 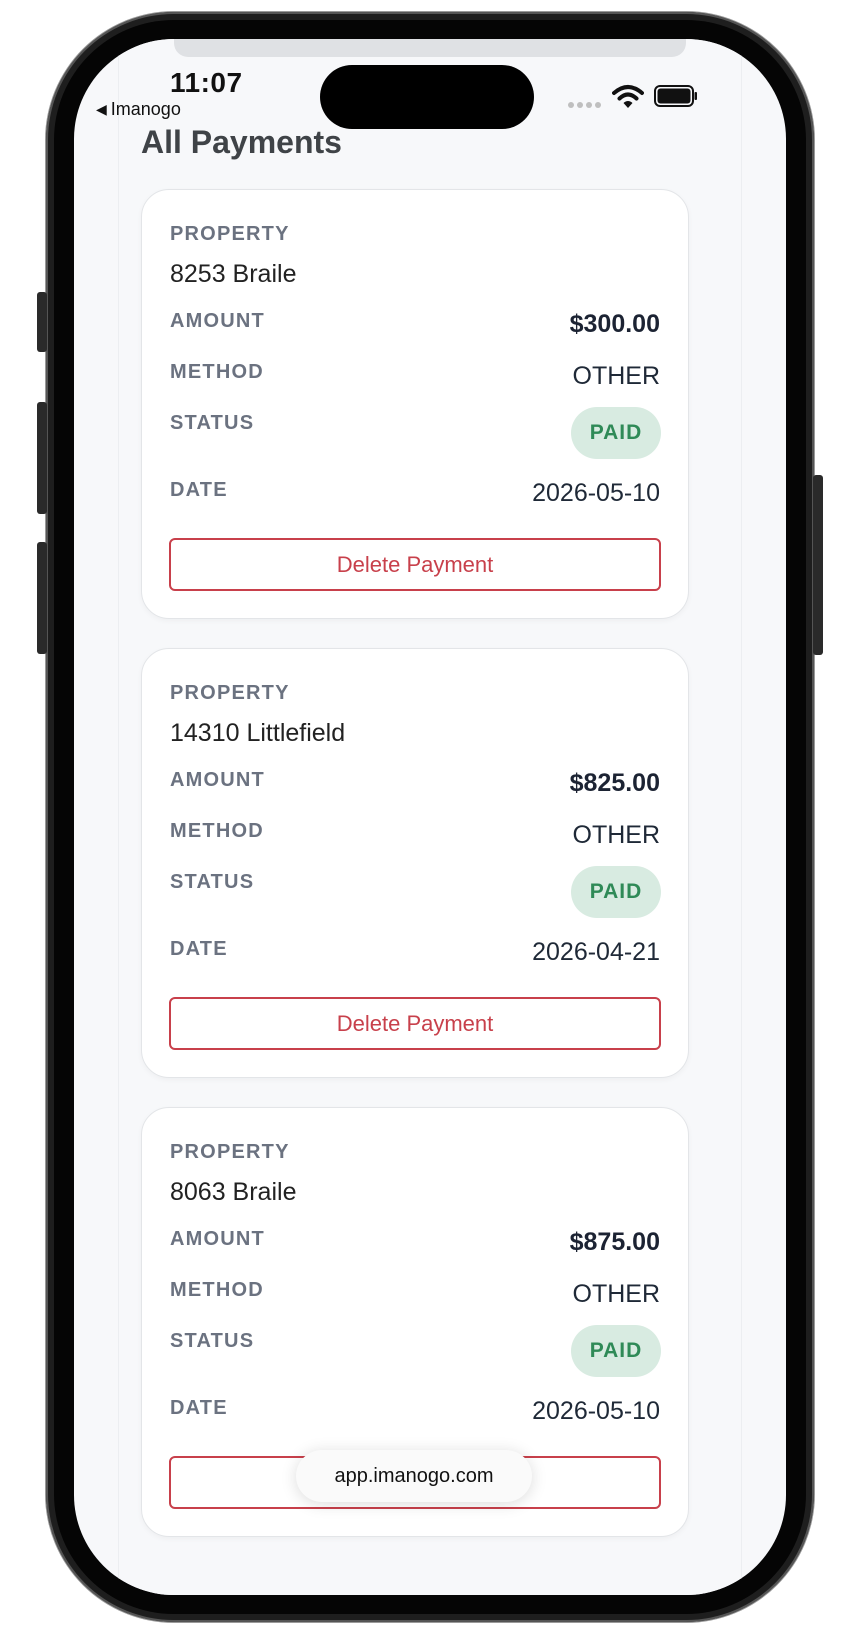 What do you see at coordinates (614, 324) in the screenshot?
I see `amount-value: $300.00` at bounding box center [614, 324].